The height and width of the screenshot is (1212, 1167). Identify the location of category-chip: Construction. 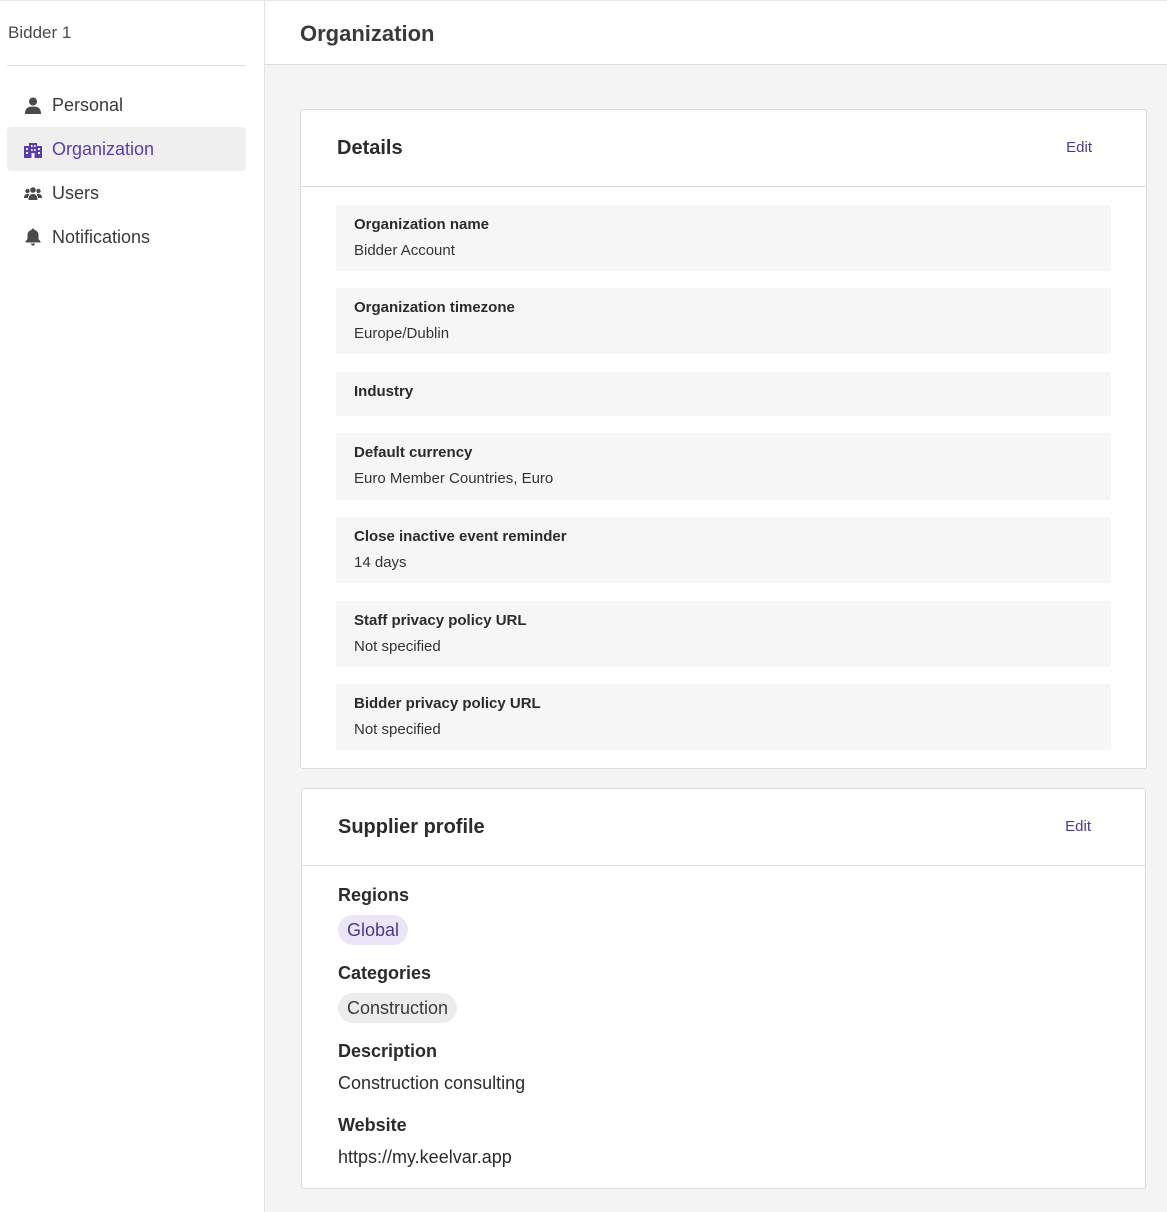
(398, 1008).